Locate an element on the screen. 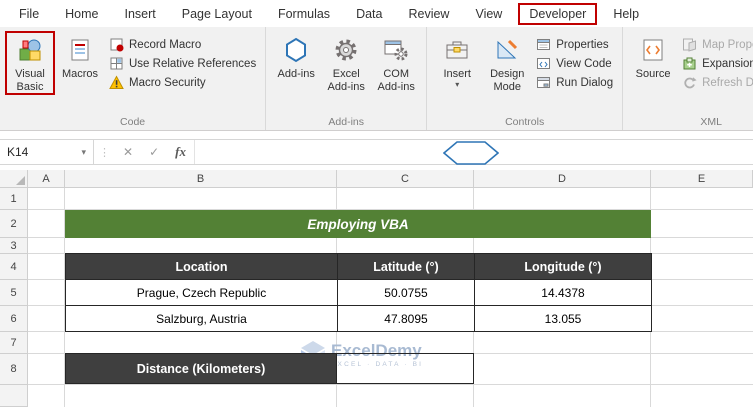  formula-bar-splitter: ⋮ is located at coordinates (104, 152).